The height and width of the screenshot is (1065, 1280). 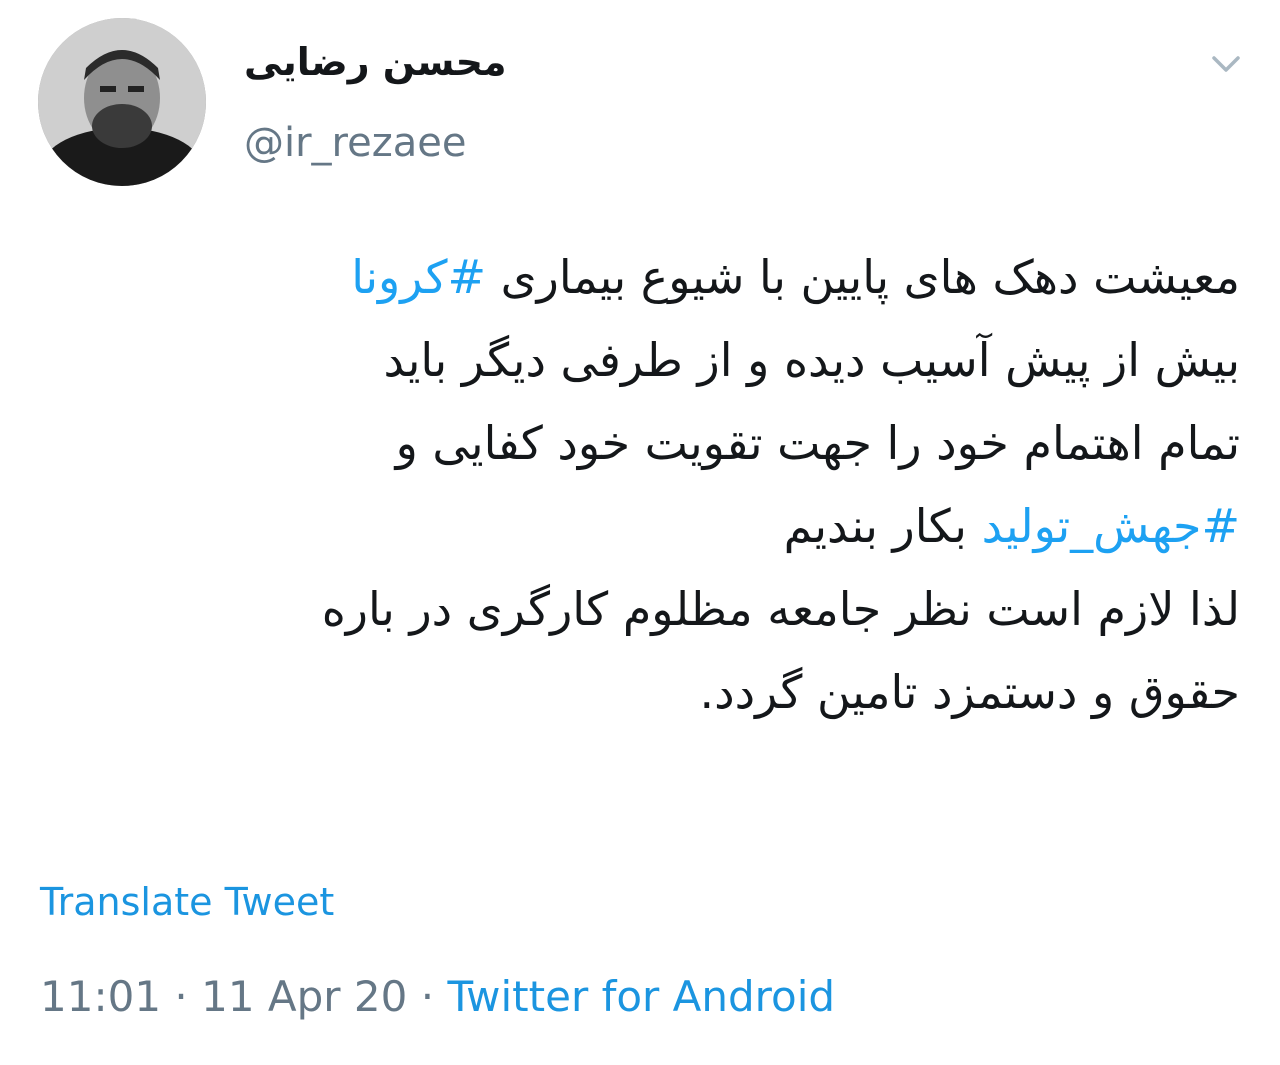 What do you see at coordinates (882, 526) in the screenshot?
I see `tweet-line-text: بکار بندیم` at bounding box center [882, 526].